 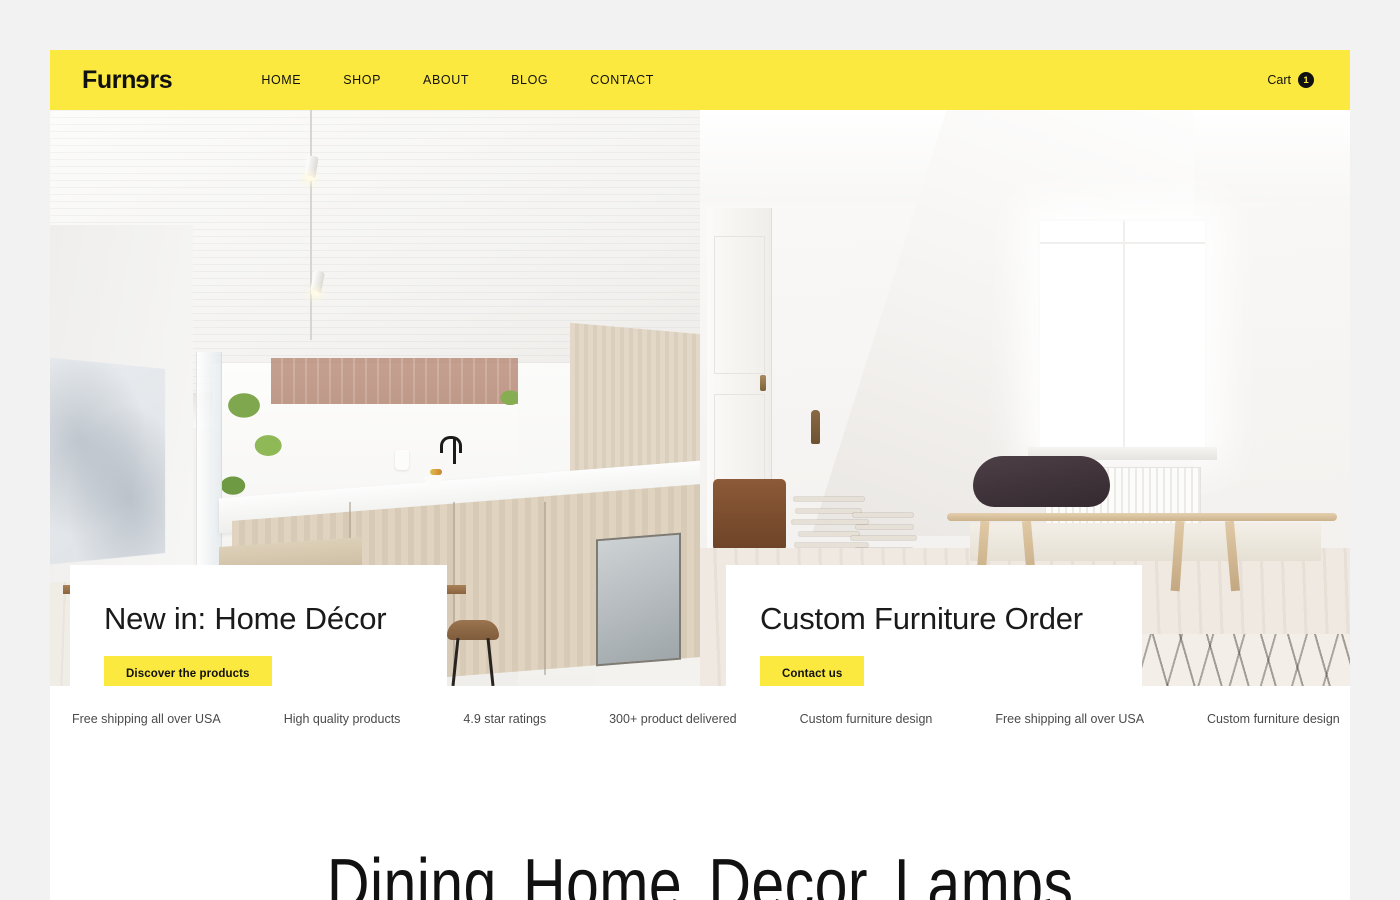 I want to click on discover-products-button: Discover the products, so click(x=188, y=671).